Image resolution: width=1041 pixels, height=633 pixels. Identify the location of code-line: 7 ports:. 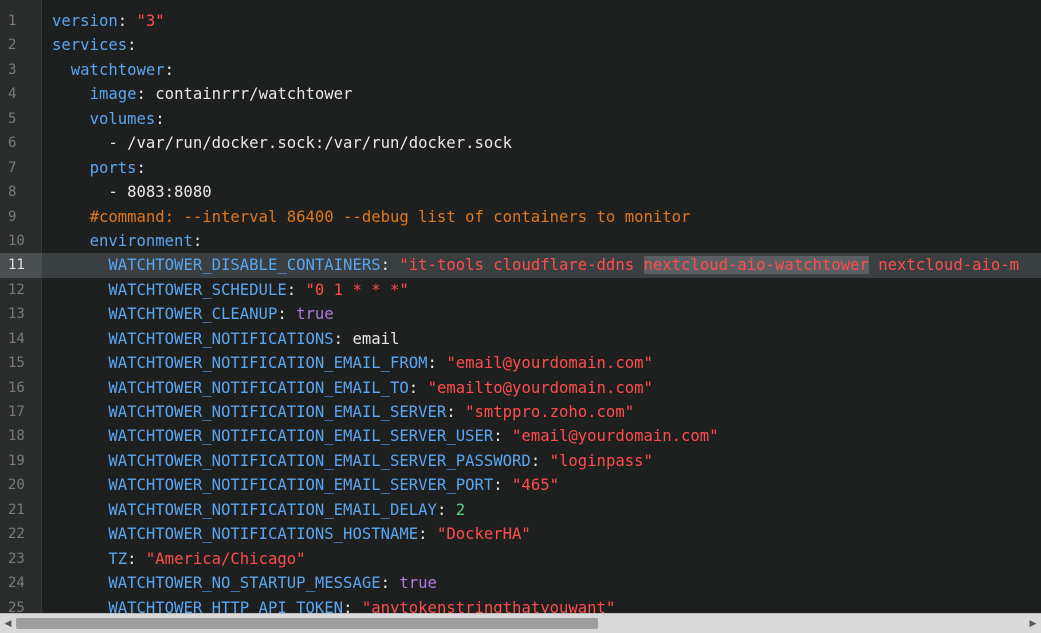
(520, 168).